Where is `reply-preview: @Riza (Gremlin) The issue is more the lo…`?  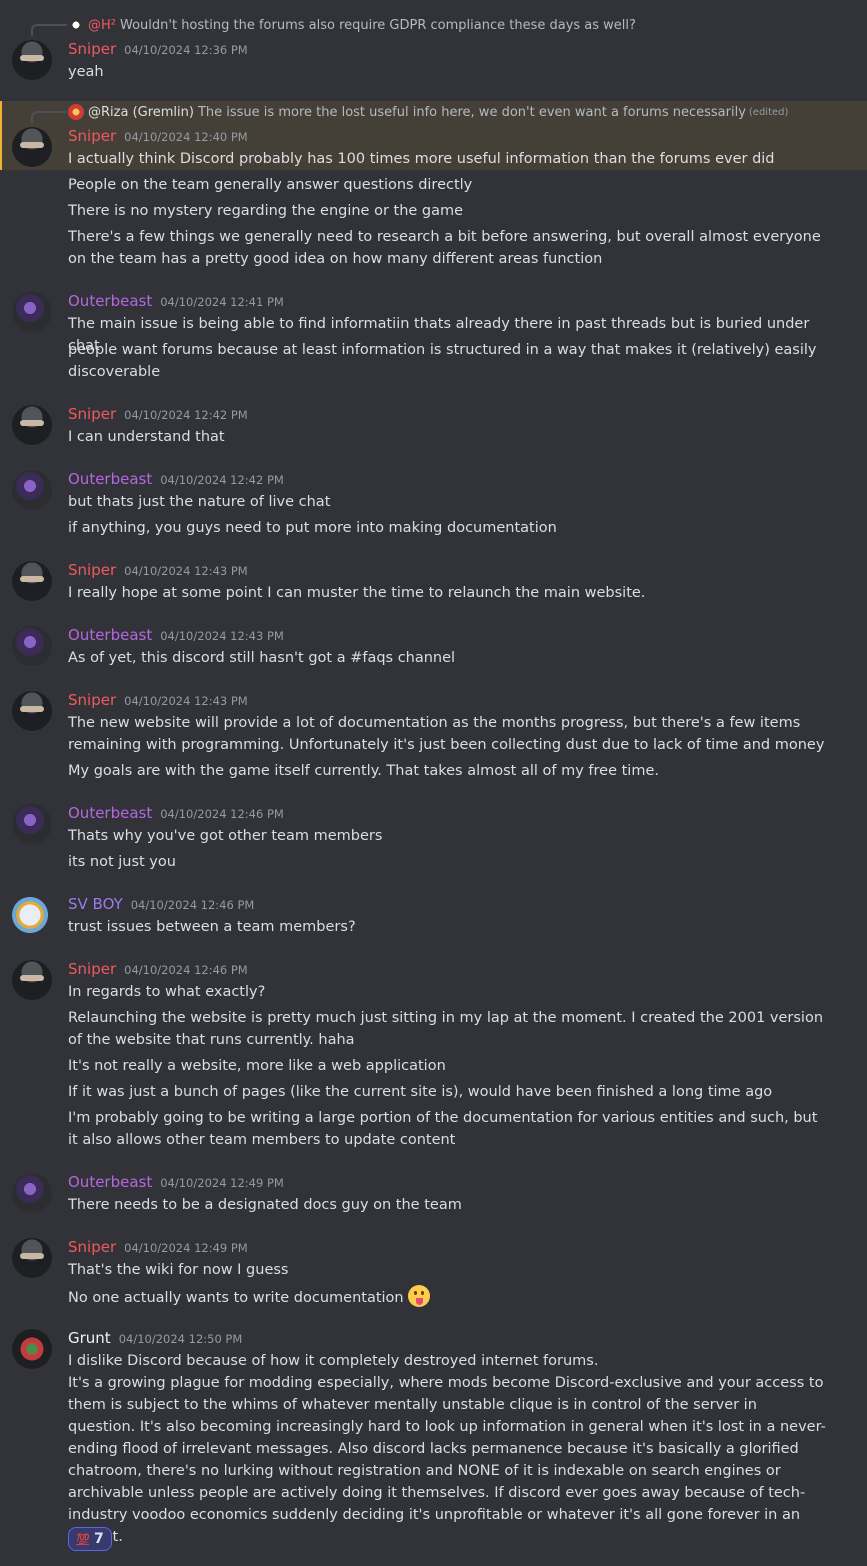
reply-preview: @Riza (Gremlin) The issue is more the lo… is located at coordinates (428, 112).